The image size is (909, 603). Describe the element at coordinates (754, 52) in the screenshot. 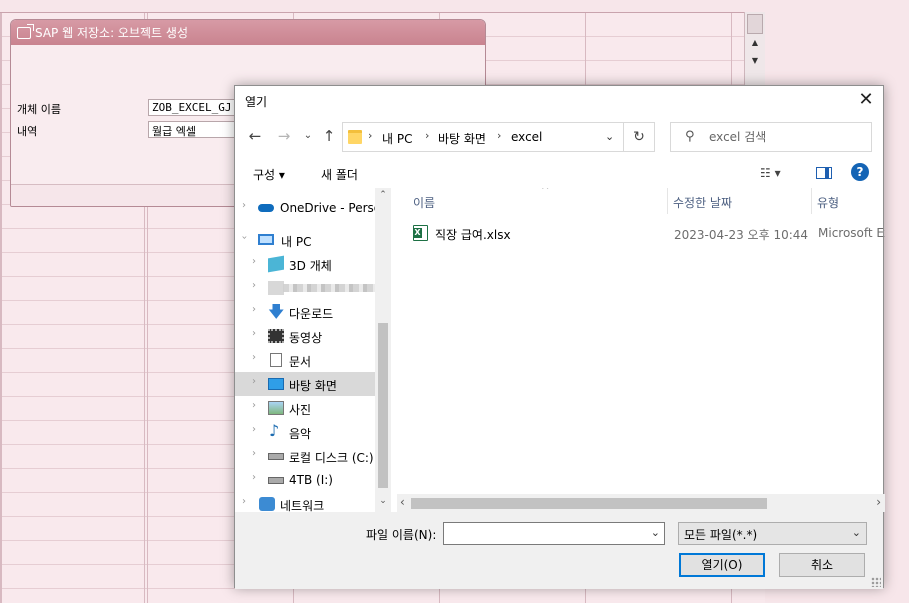

I see `sap-grid-scrollbar: ▲ ▼` at that location.